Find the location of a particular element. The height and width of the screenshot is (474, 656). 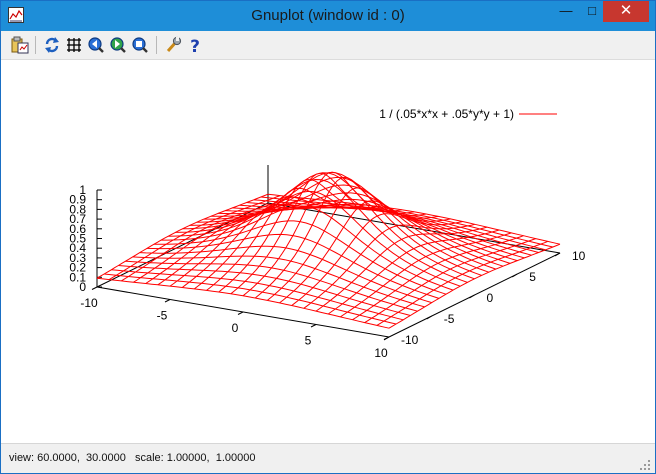

zoom-unzoom-icon is located at coordinates (140, 45).